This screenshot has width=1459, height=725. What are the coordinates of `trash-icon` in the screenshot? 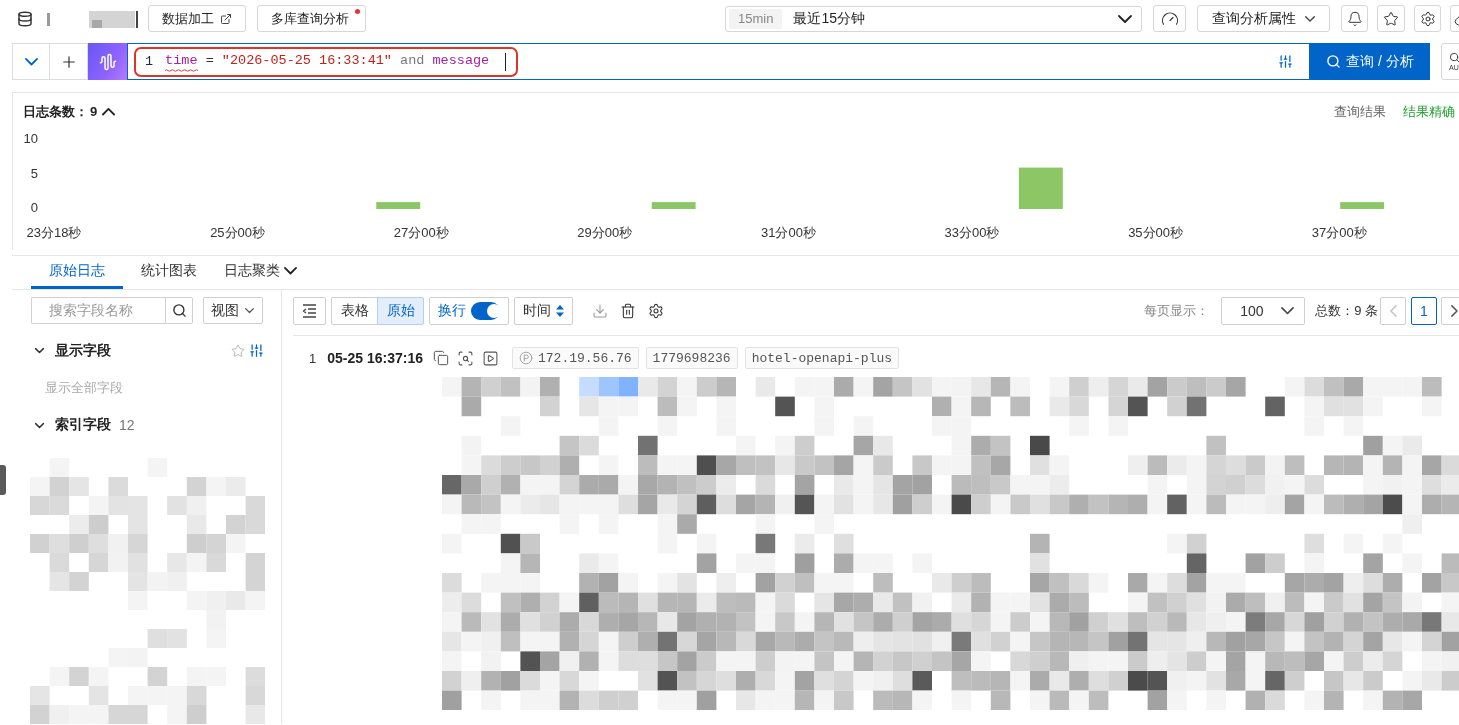 It's located at (628, 311).